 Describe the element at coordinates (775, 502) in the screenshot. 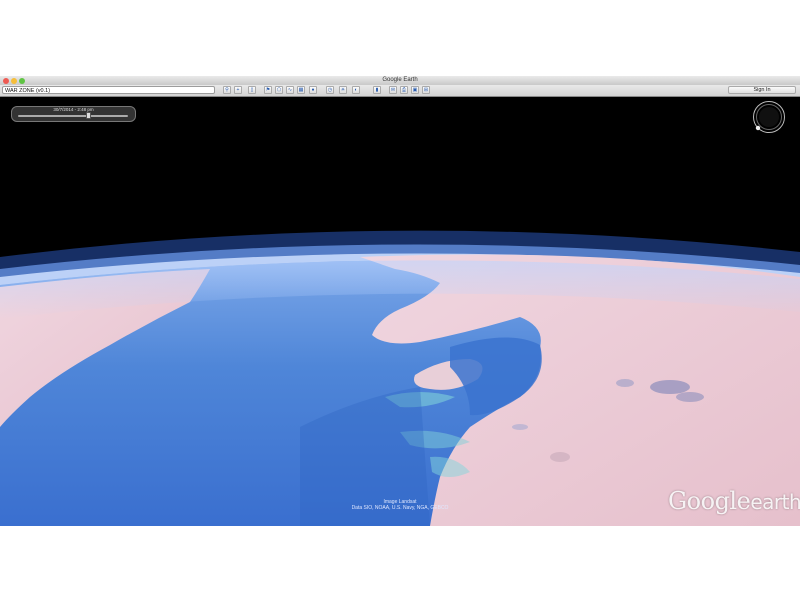

I see `logo-earth: earth` at that location.